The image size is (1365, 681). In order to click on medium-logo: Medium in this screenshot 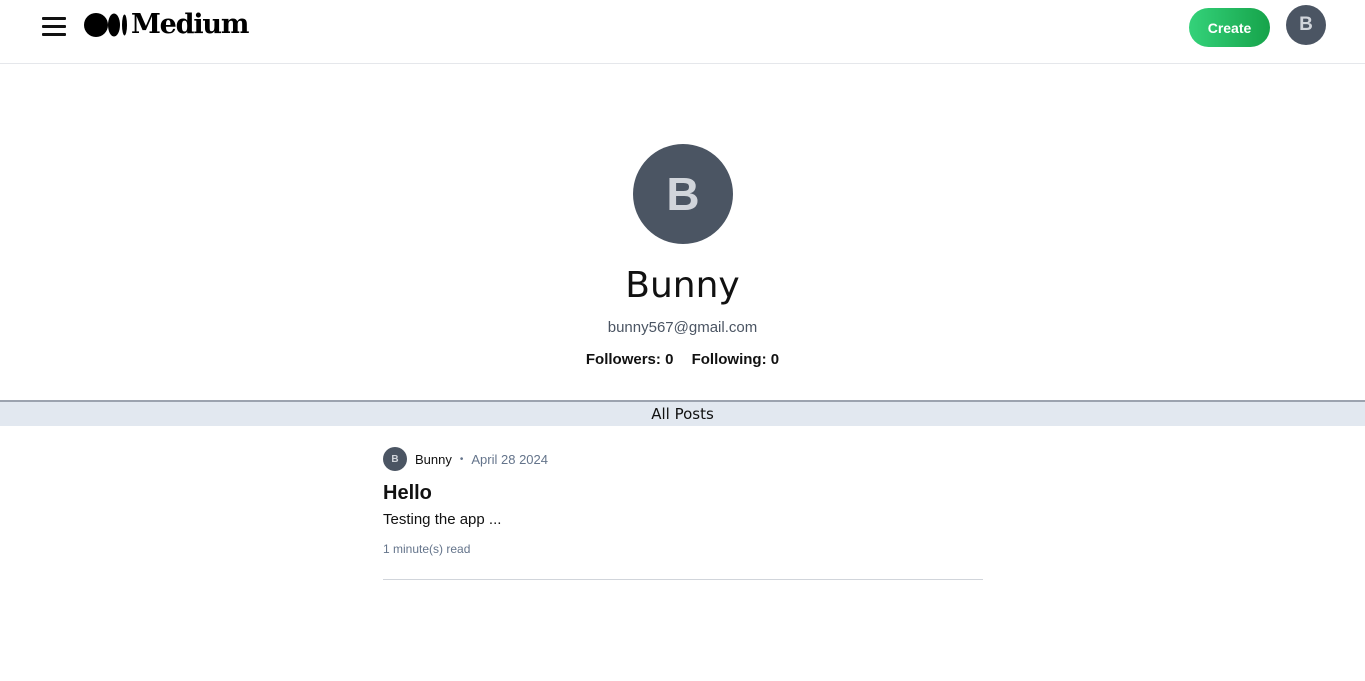, I will do `click(166, 24)`.